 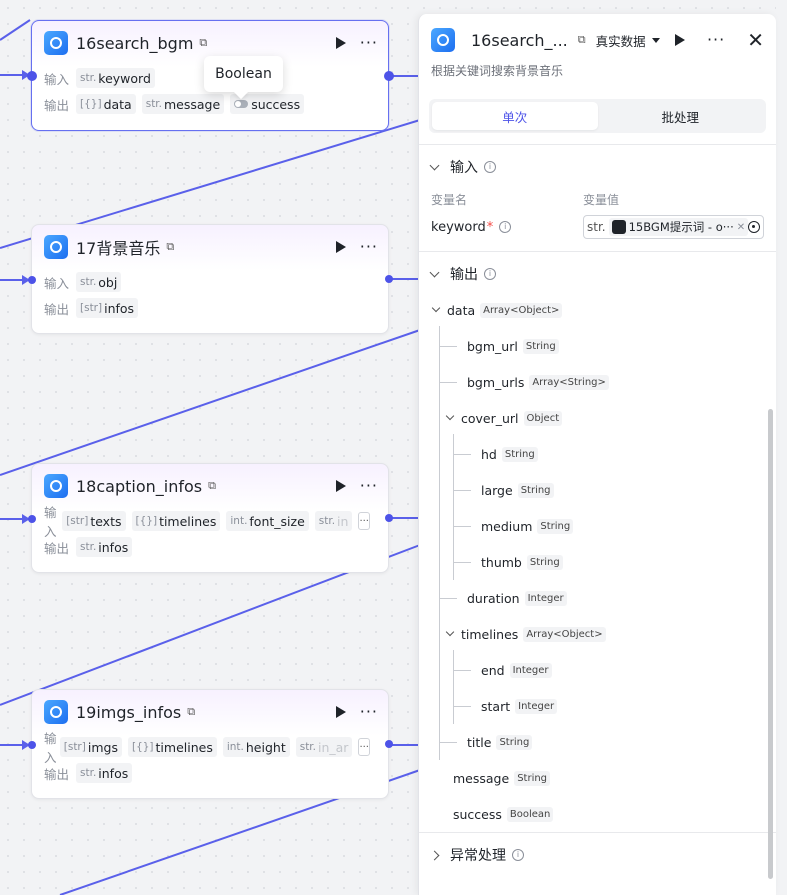 What do you see at coordinates (618, 227) in the screenshot?
I see `node-ref-icon` at bounding box center [618, 227].